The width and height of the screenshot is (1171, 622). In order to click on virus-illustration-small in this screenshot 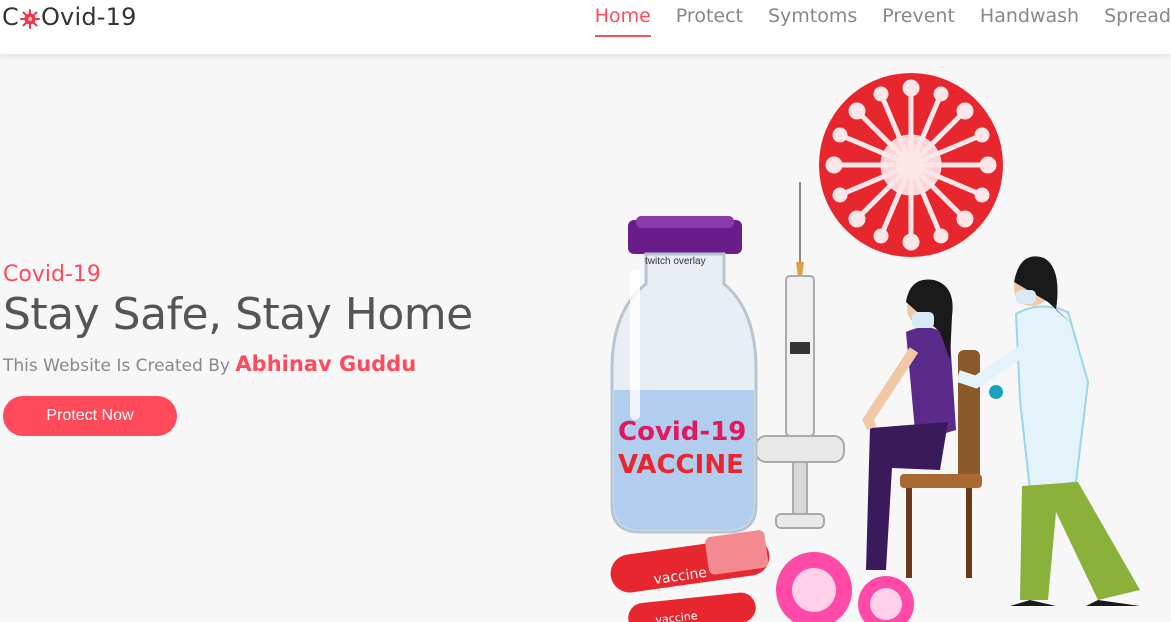, I will do `click(845, 587)`.